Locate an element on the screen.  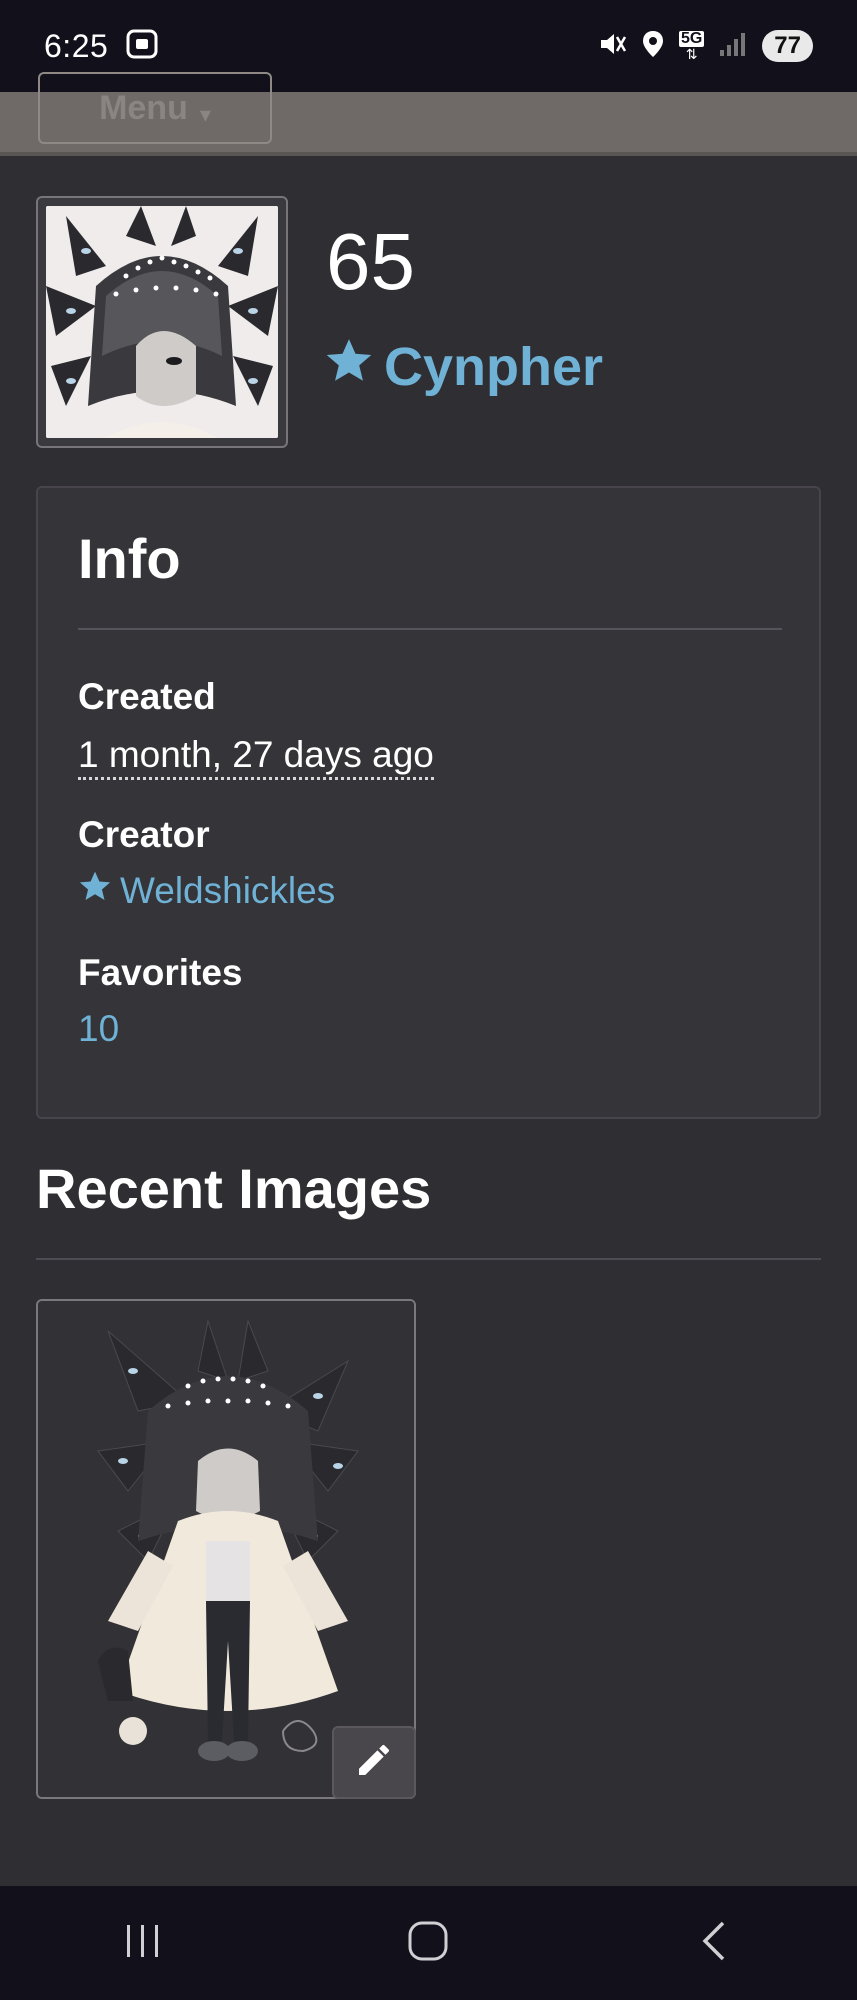
info-divider is located at coordinates (430, 629).